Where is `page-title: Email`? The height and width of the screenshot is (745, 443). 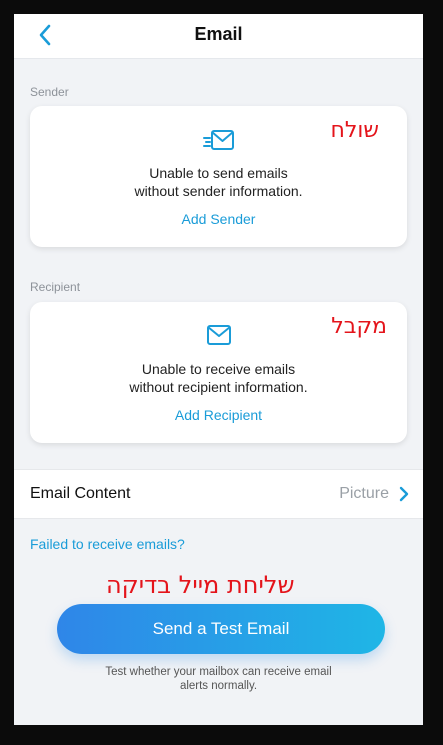
page-title: Email is located at coordinates (218, 34).